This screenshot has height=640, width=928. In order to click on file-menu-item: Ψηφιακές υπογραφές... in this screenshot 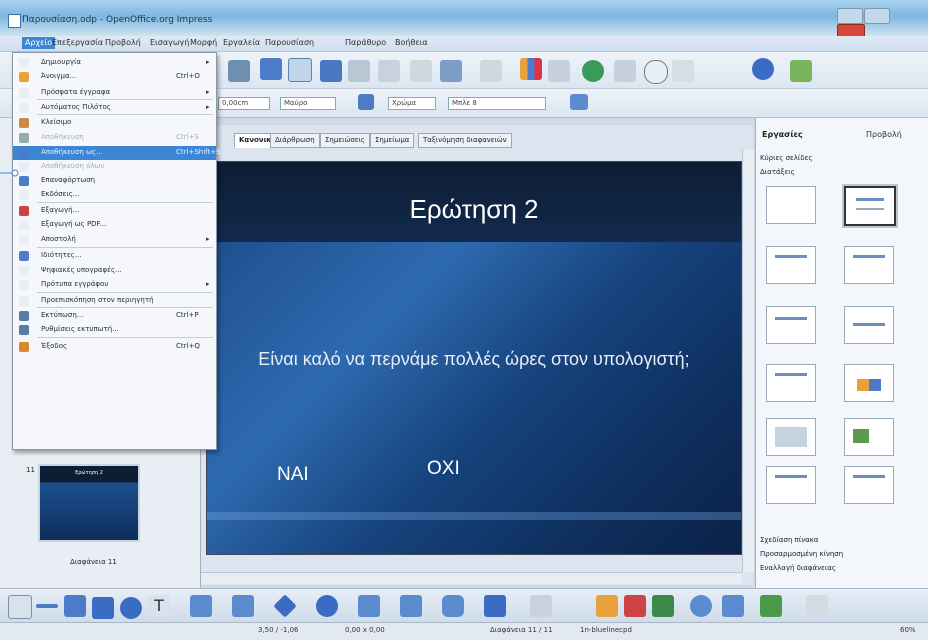, I will do `click(114, 271)`.